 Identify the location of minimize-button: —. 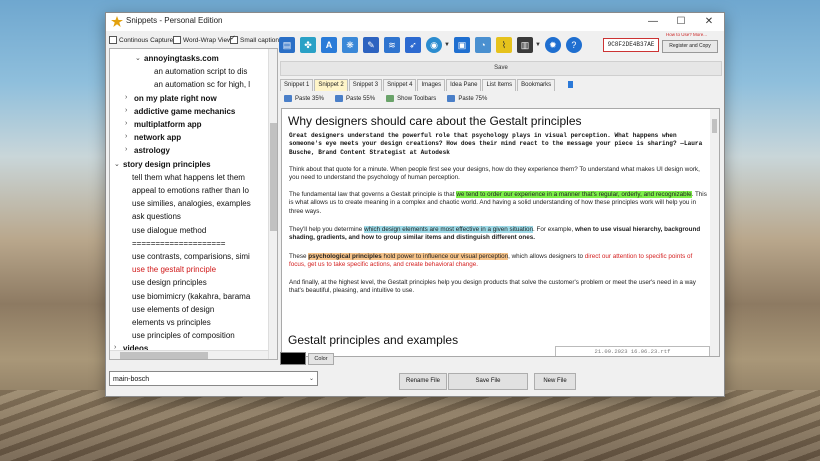
(653, 22).